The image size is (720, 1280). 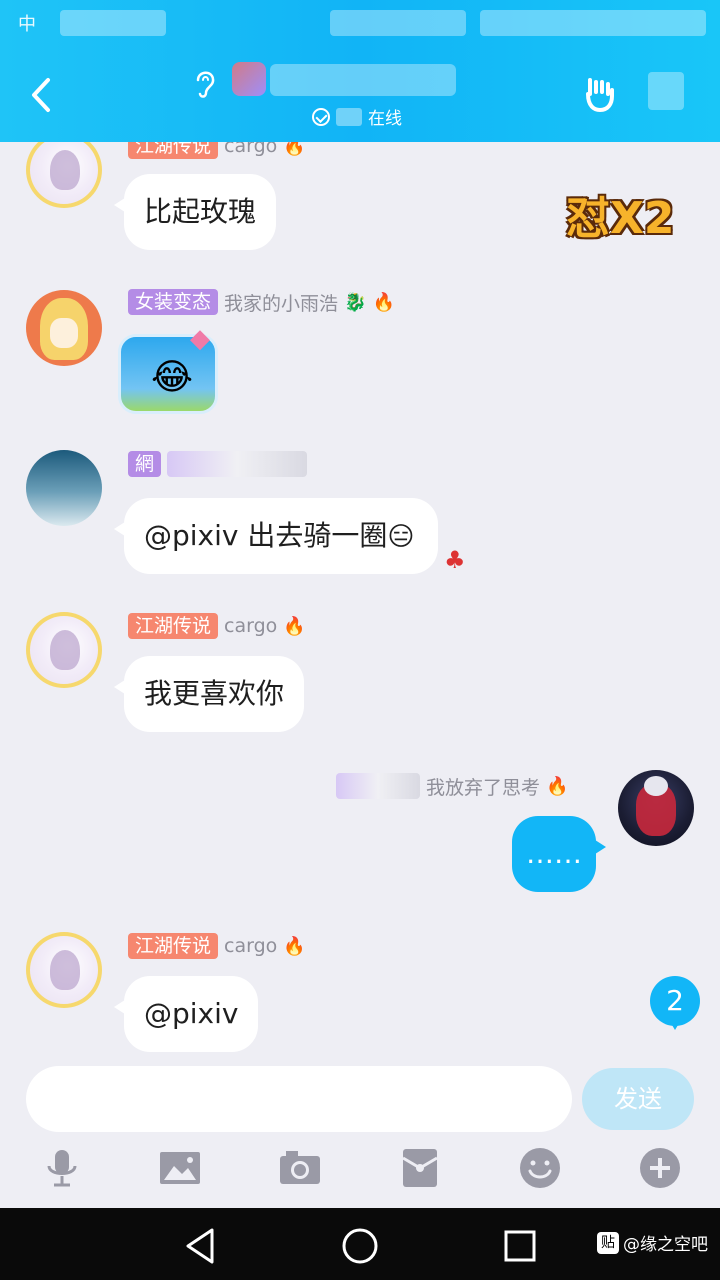 What do you see at coordinates (349, 116) in the screenshot?
I see `online-count-blur` at bounding box center [349, 116].